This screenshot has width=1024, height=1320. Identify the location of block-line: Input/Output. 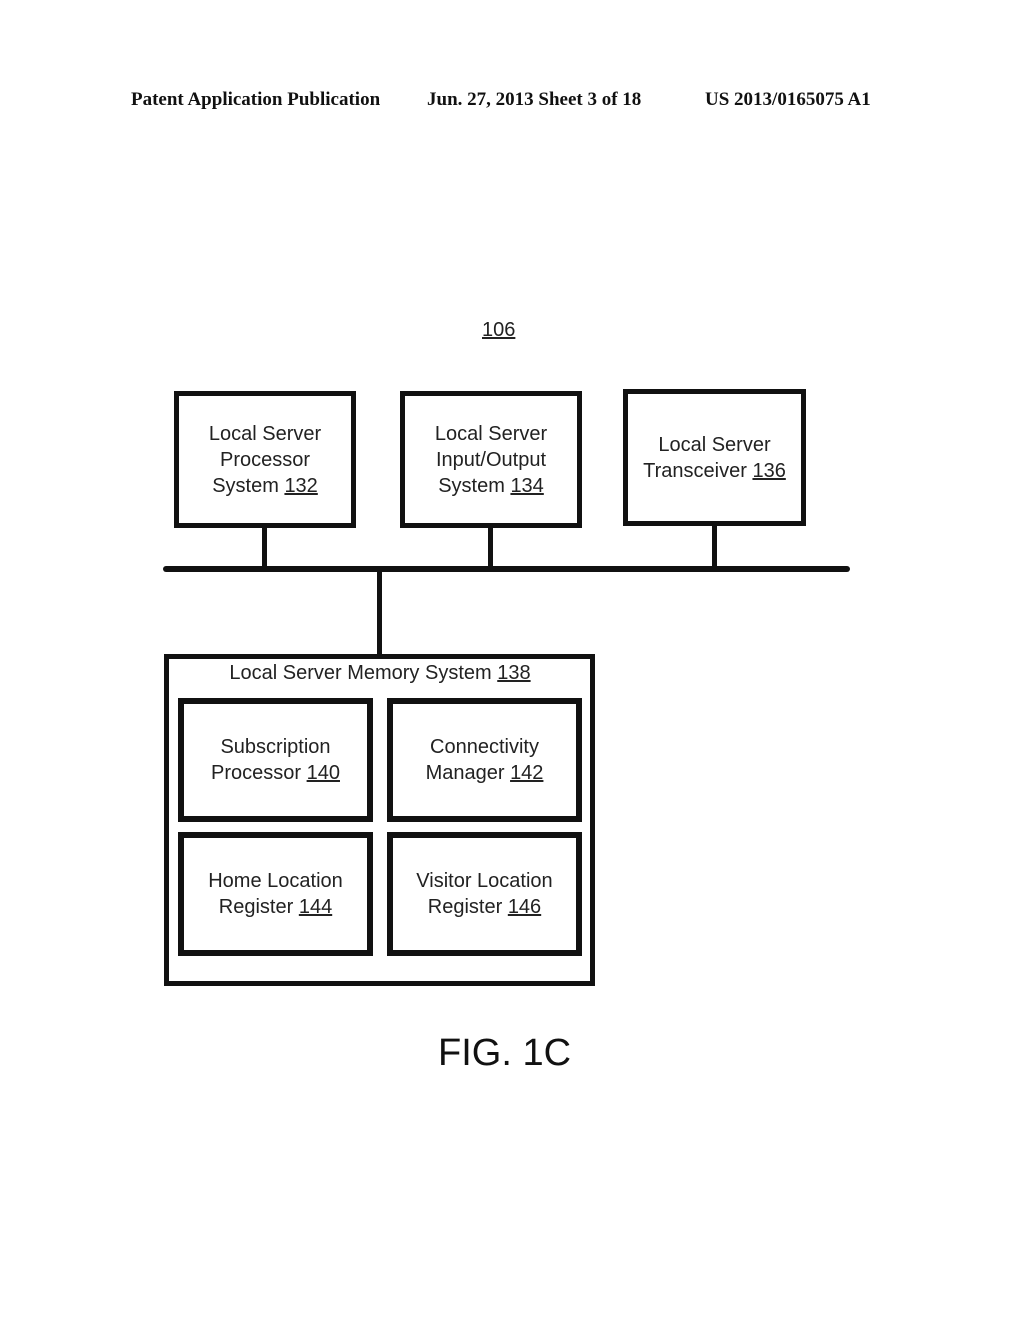
(491, 459).